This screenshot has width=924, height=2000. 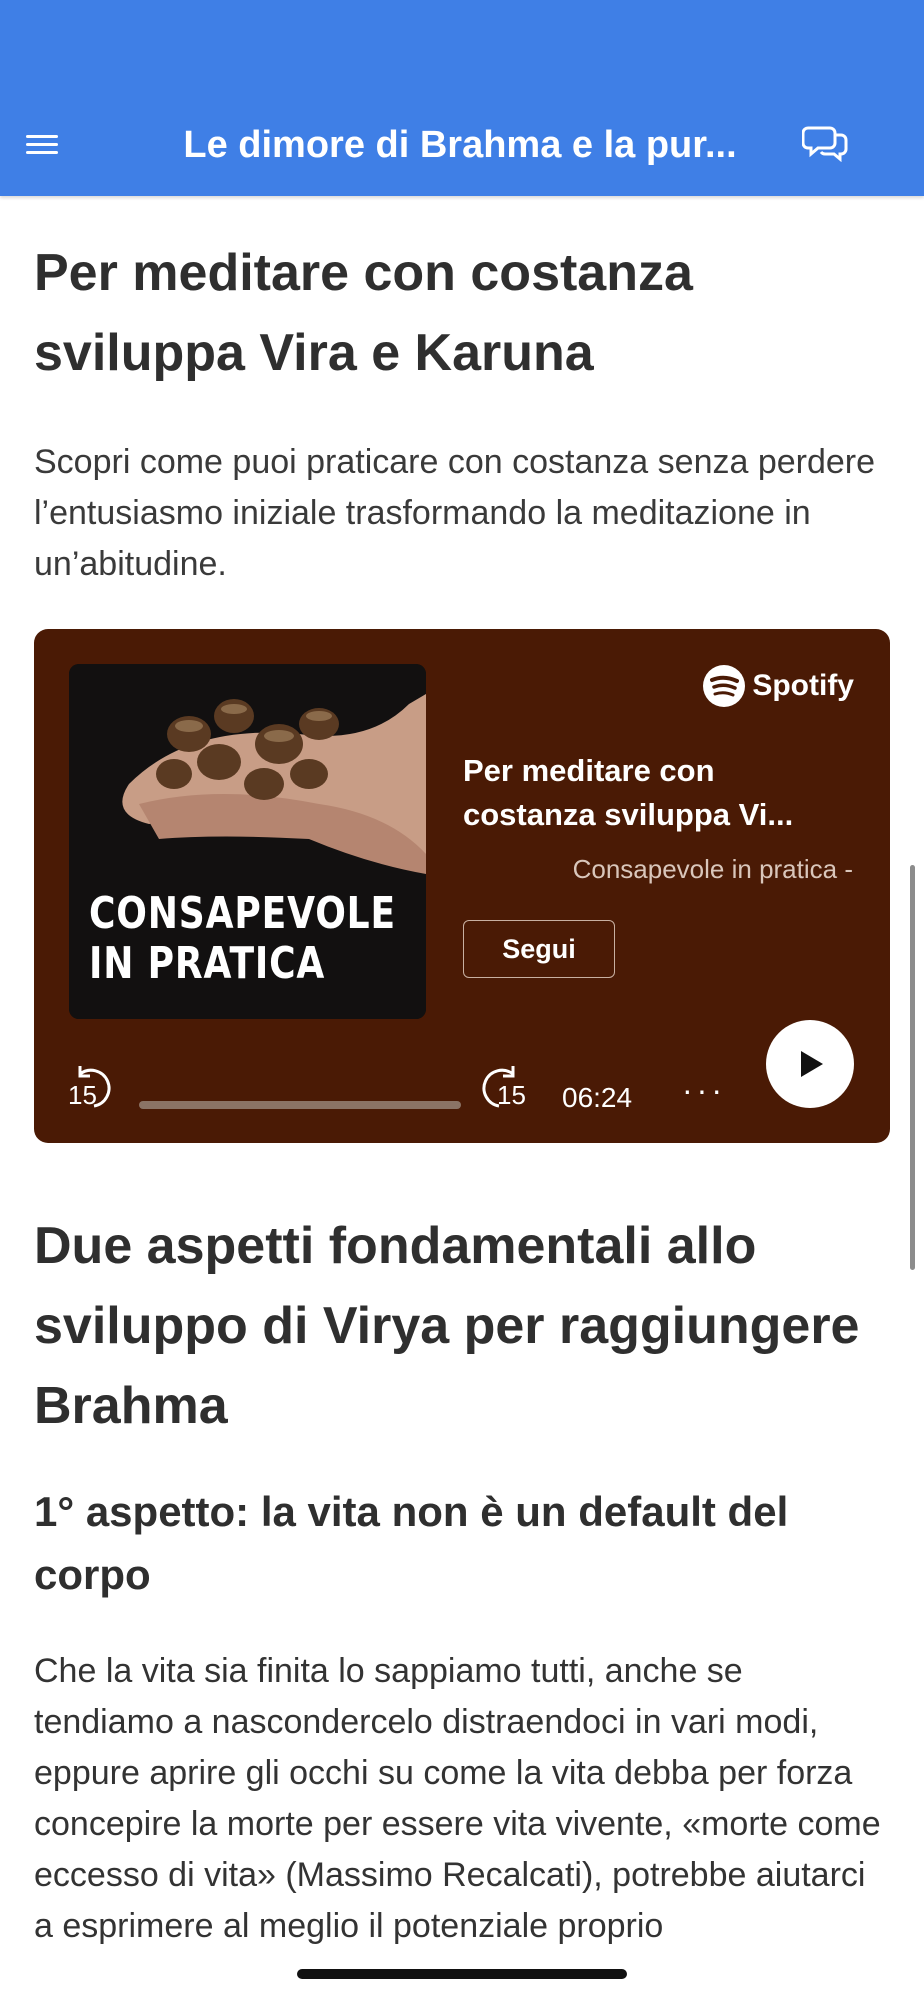 I want to click on podcast-cover-art: CONSAPEVOLE IN PRATICA, so click(x=247, y=841).